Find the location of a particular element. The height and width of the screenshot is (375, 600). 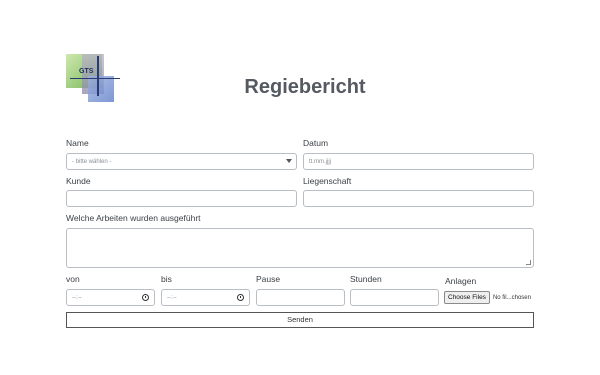

gts-logo: GTS is located at coordinates (94, 78).